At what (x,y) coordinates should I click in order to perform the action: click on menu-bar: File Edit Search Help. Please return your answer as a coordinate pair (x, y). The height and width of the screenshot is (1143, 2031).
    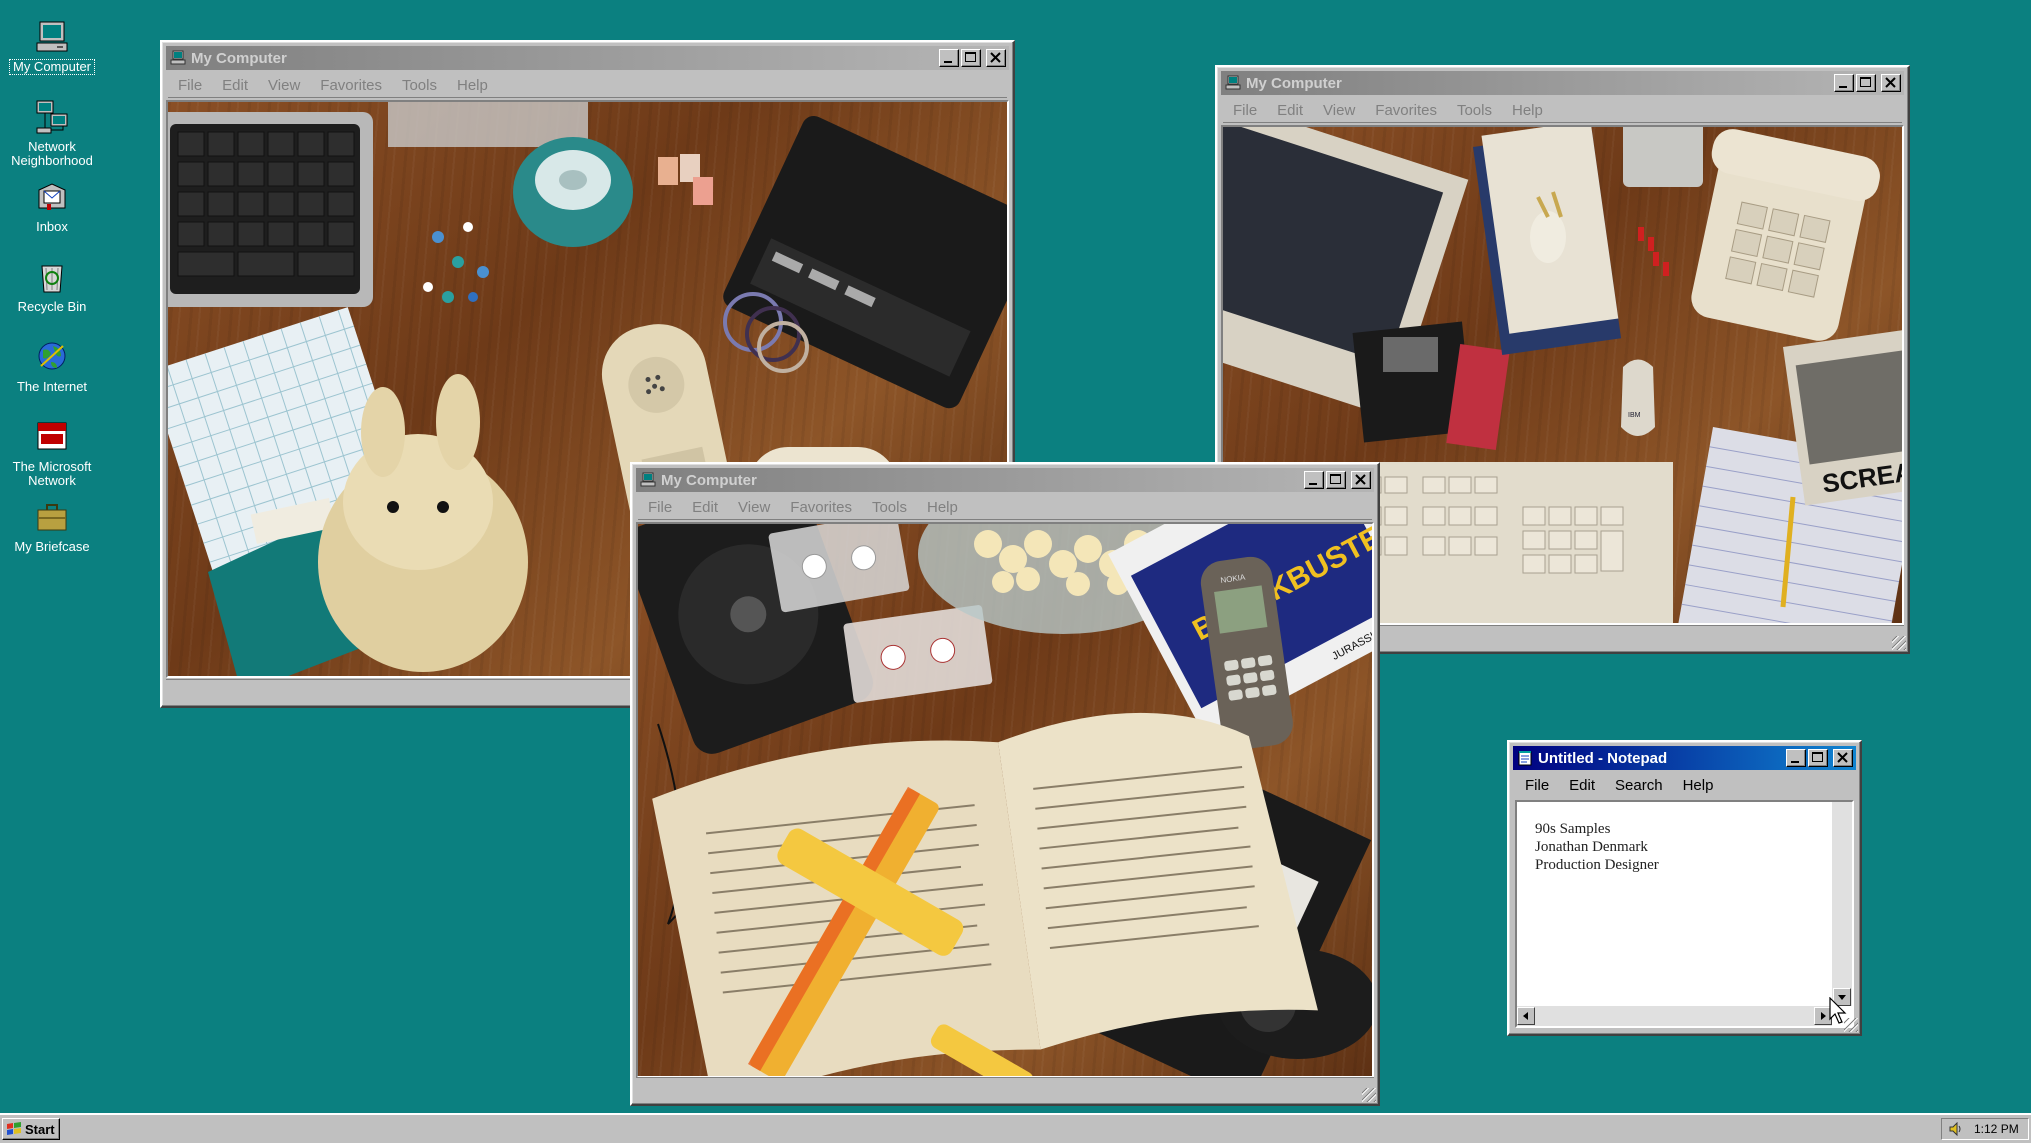
    Looking at the image, I should click on (1684, 785).